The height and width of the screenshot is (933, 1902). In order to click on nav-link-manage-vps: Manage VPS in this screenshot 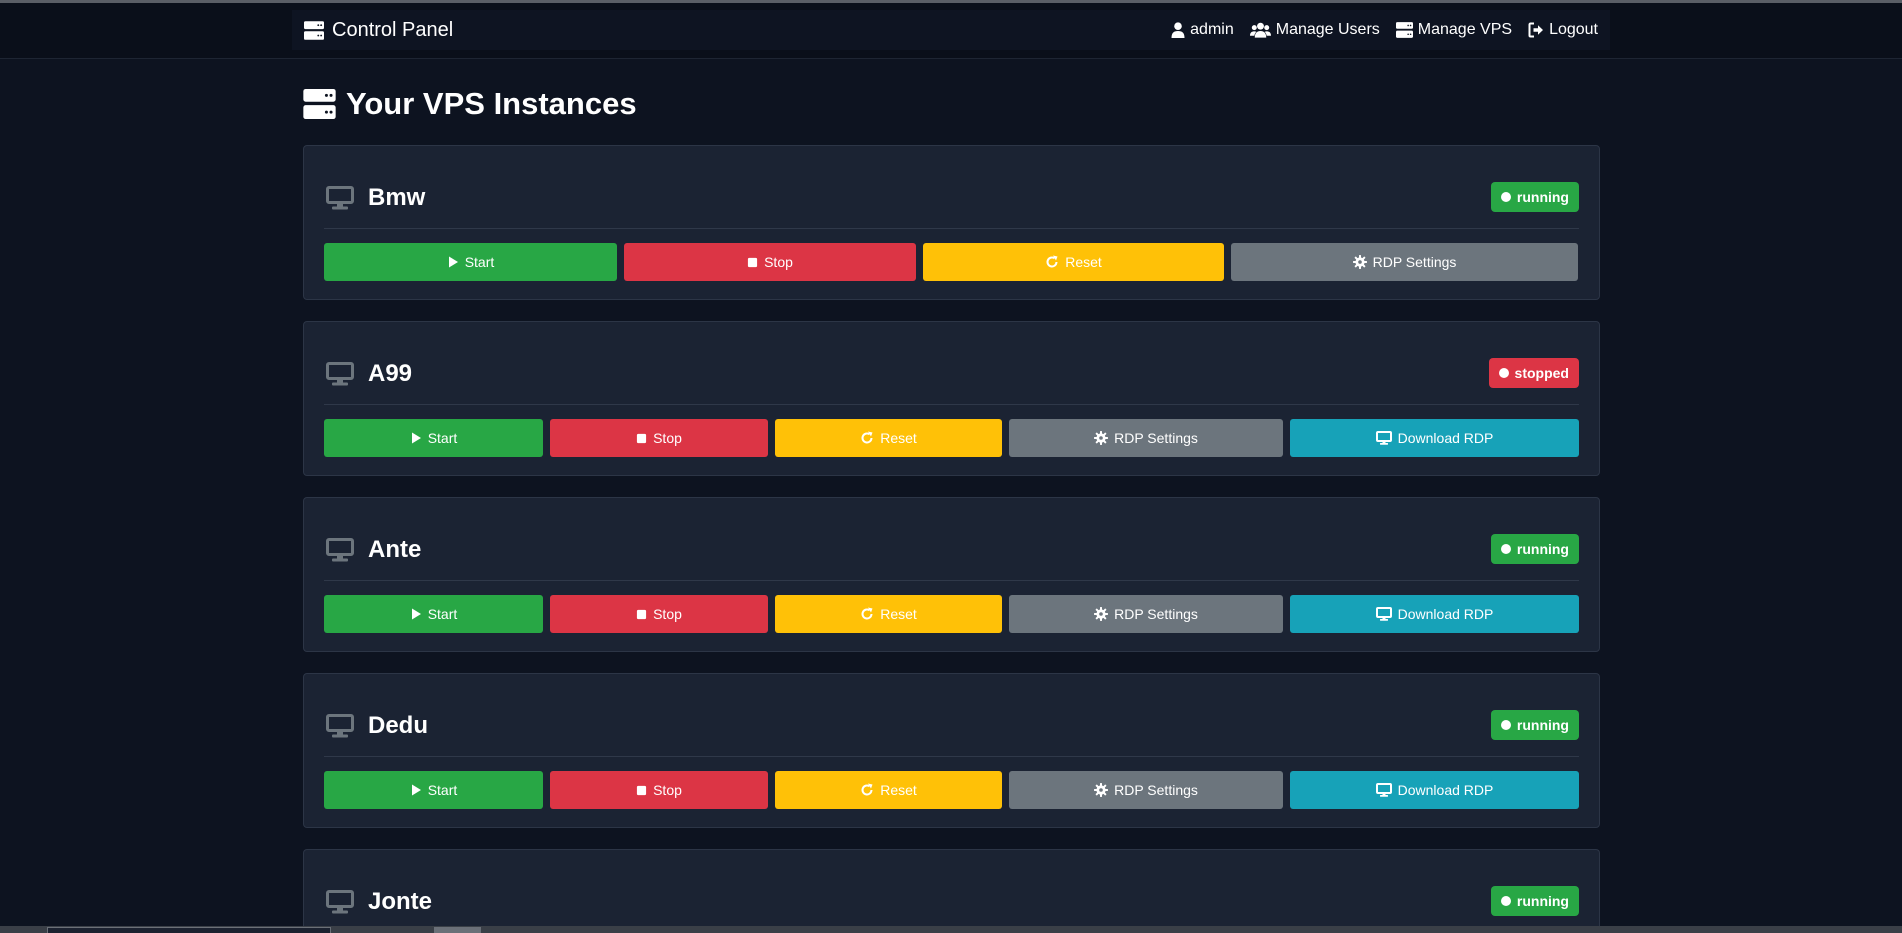, I will do `click(1454, 30)`.